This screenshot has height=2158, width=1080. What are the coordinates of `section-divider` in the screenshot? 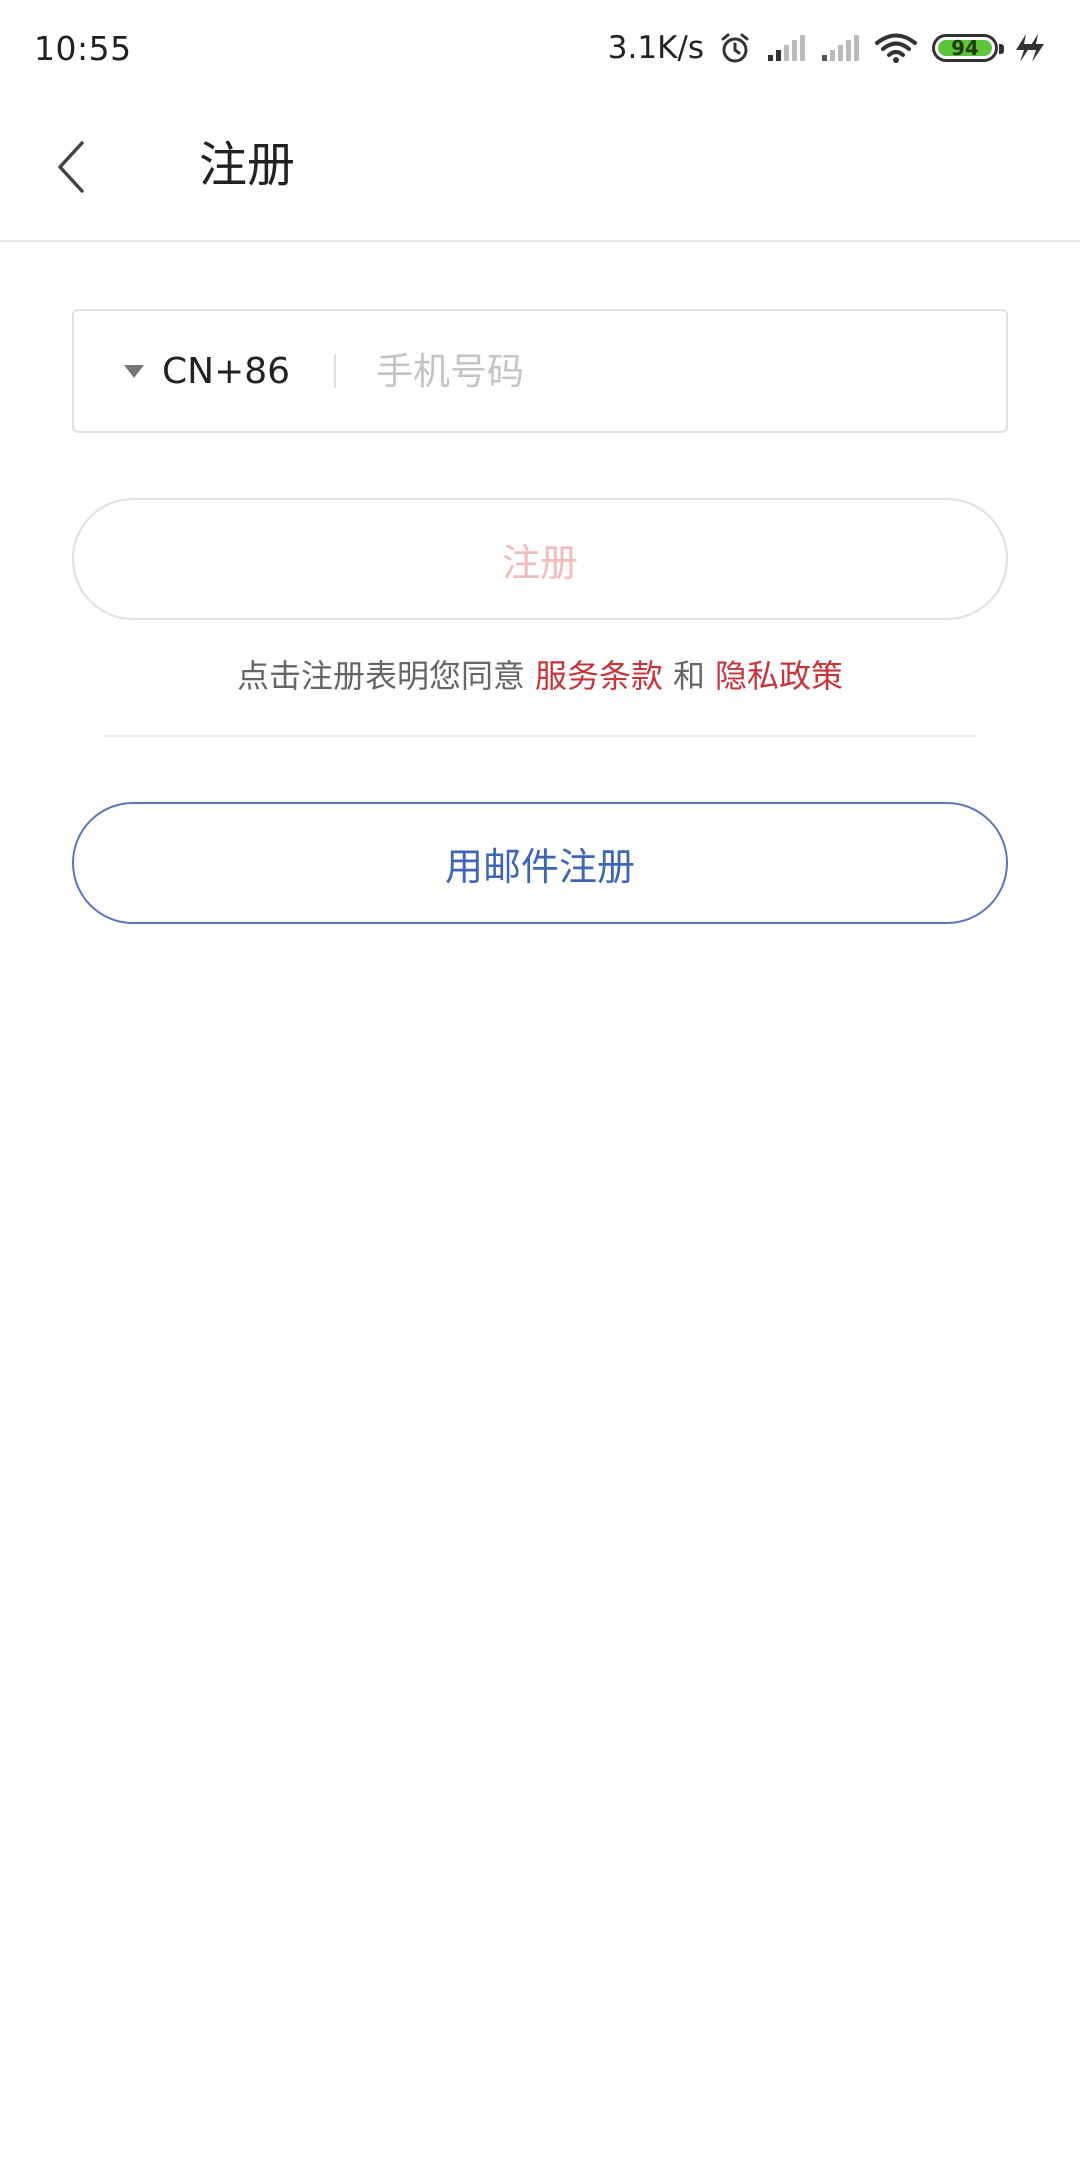 It's located at (540, 736).